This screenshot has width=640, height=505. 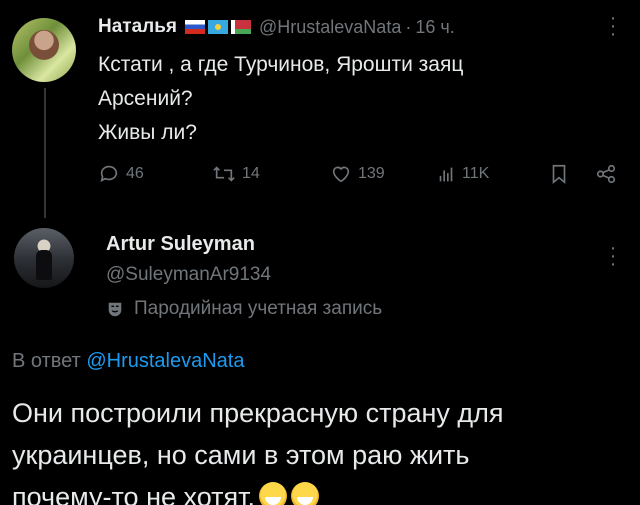 What do you see at coordinates (115, 309) in the screenshot?
I see `parody-mask-icon` at bounding box center [115, 309].